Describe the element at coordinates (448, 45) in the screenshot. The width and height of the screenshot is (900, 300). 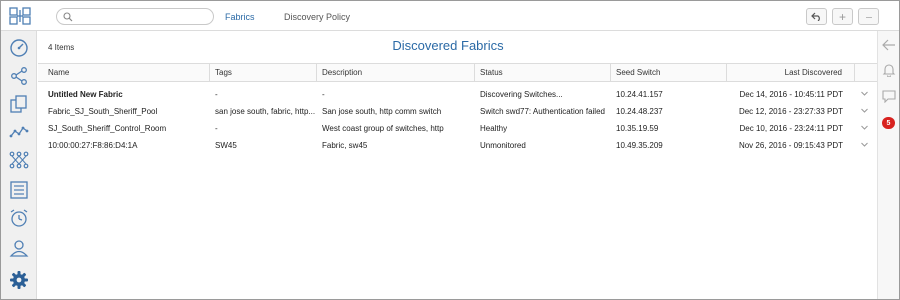
I see `page-title: Discovered Fabrics` at that location.